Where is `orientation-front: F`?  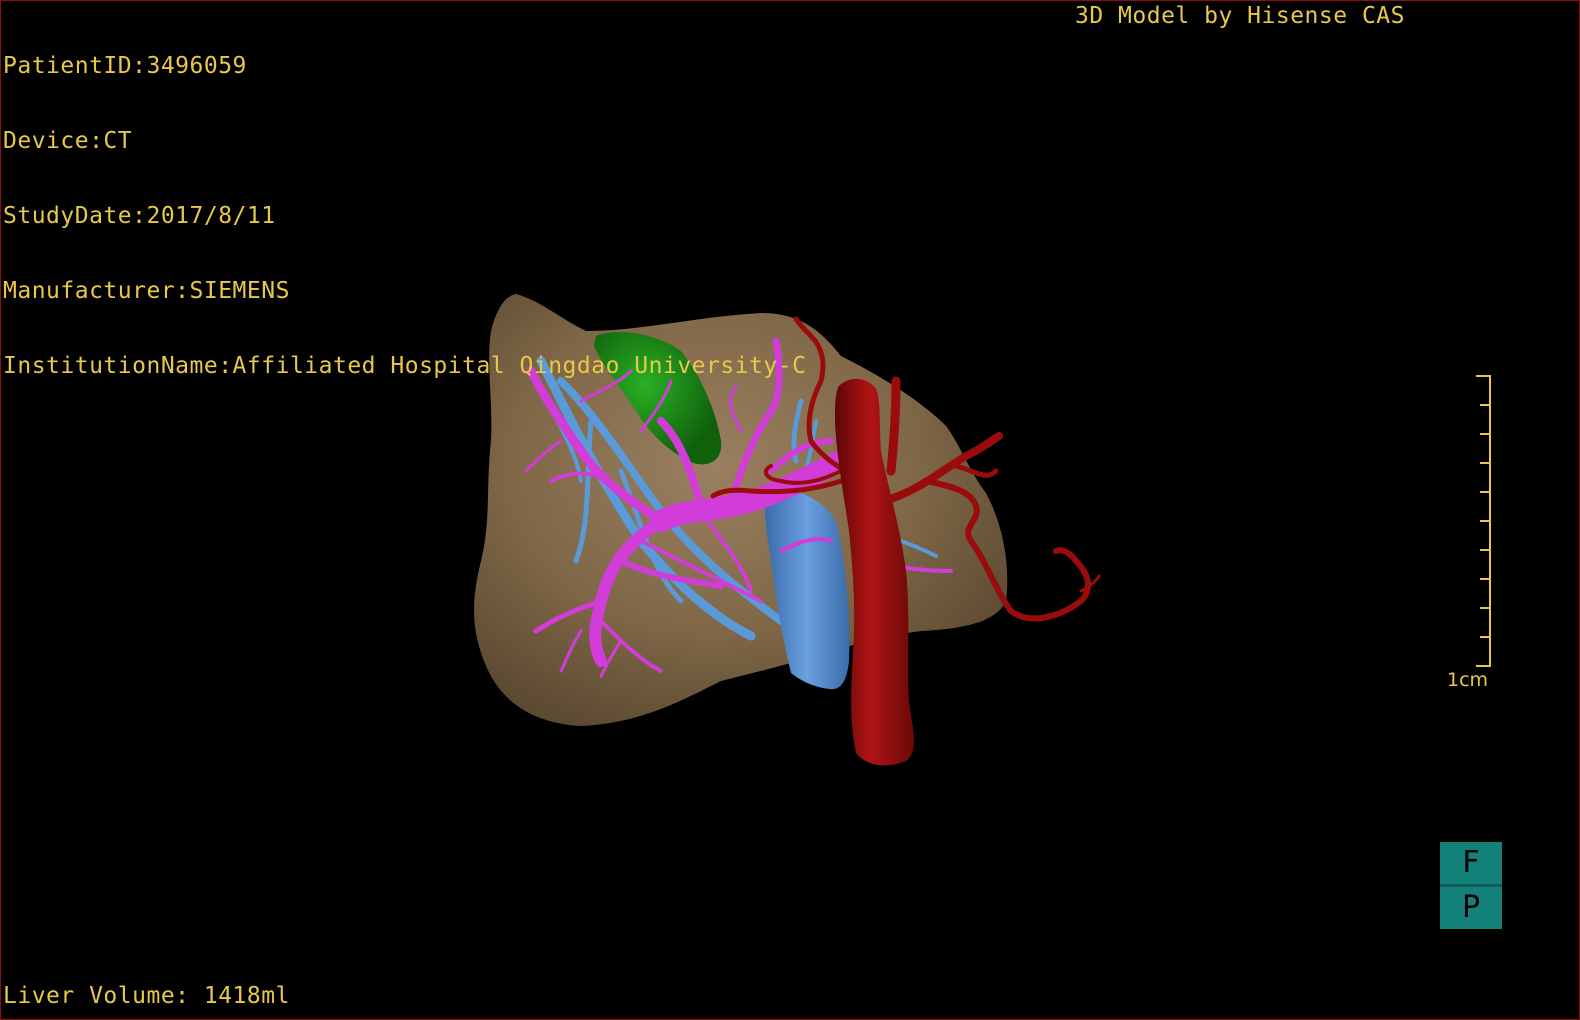
orientation-front: F is located at coordinates (1471, 863).